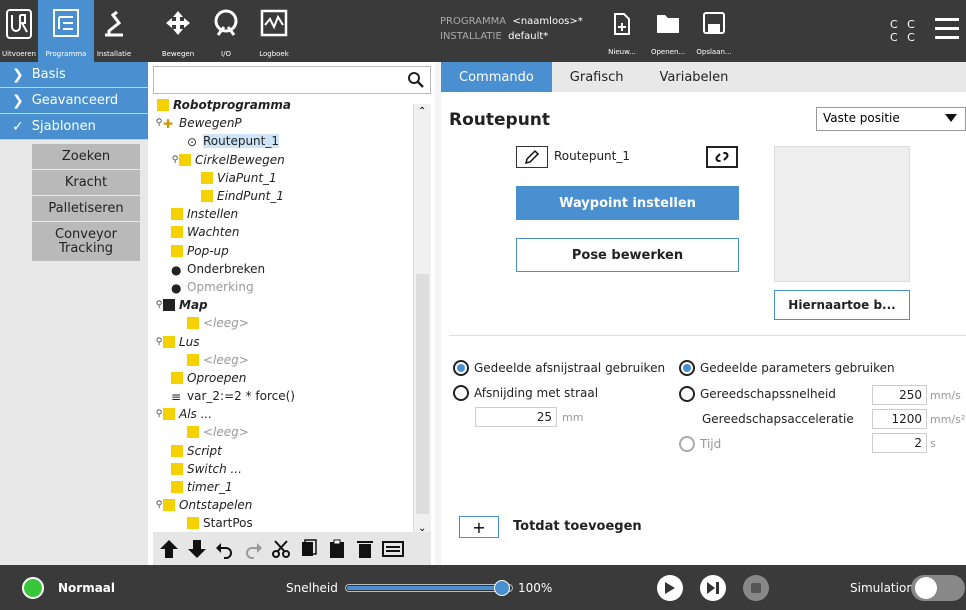  What do you see at coordinates (207, 196) in the screenshot?
I see `waypoint-icon` at bounding box center [207, 196].